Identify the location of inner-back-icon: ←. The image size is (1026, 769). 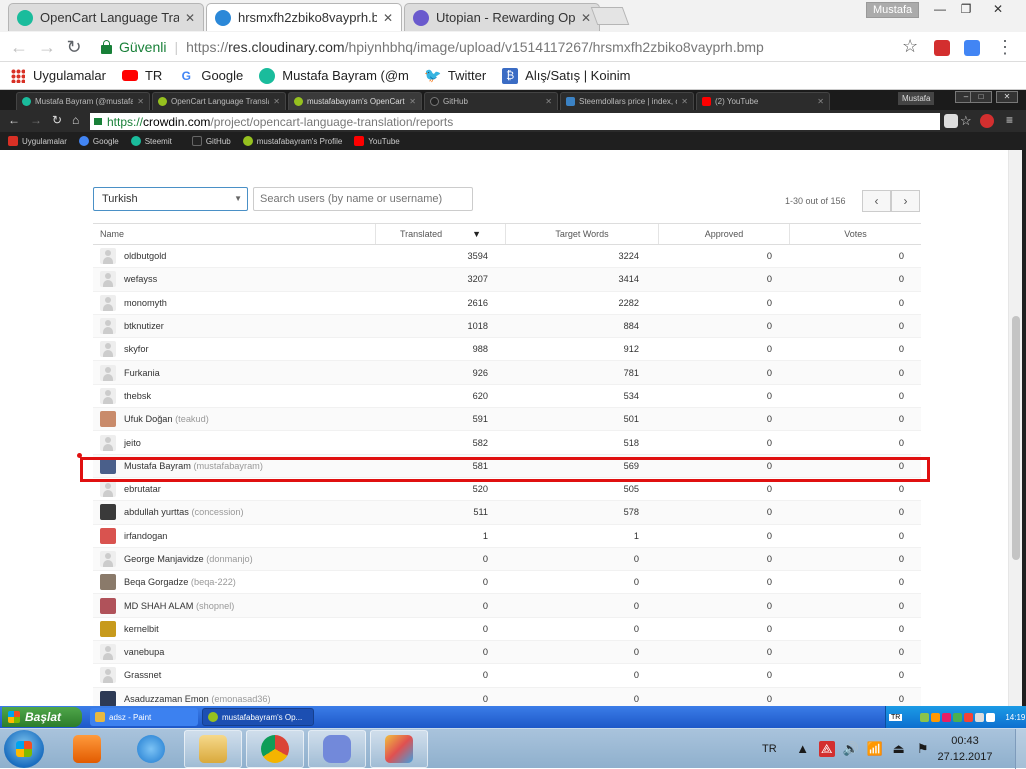
(14, 120).